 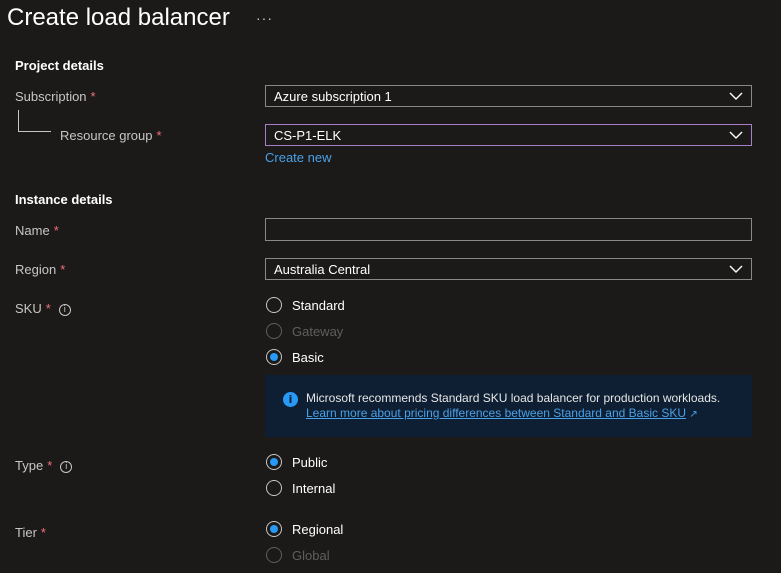 I want to click on radio-label: Gateway, so click(x=318, y=331).